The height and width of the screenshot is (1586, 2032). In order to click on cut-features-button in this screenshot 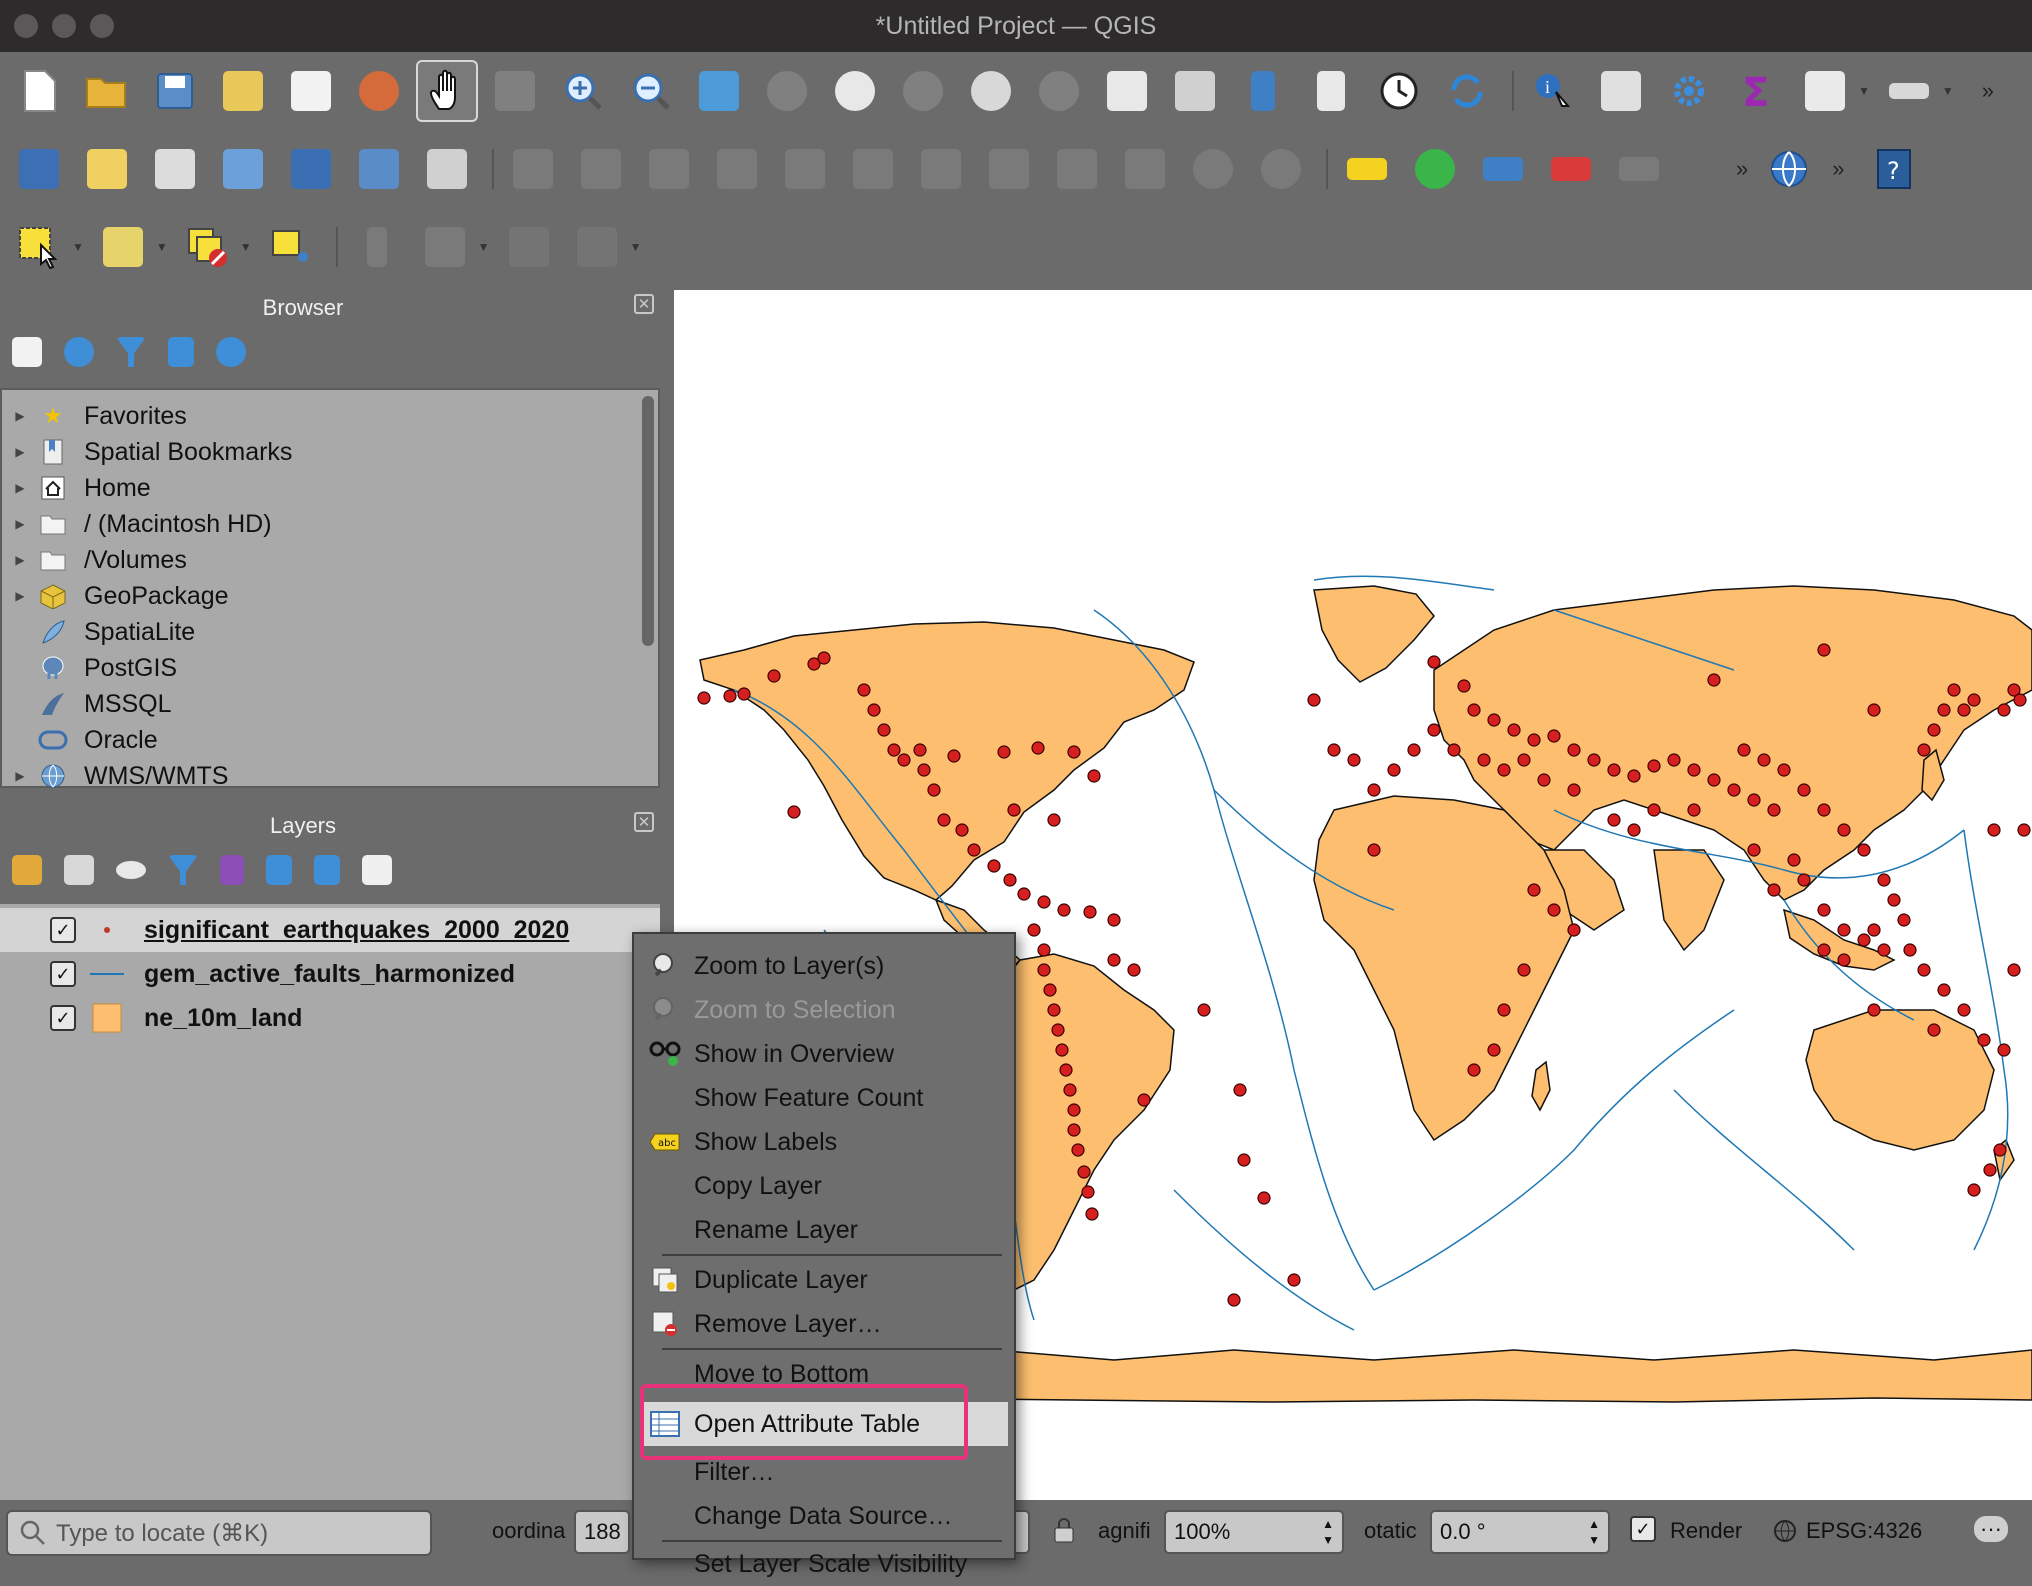, I will do `click(1009, 169)`.